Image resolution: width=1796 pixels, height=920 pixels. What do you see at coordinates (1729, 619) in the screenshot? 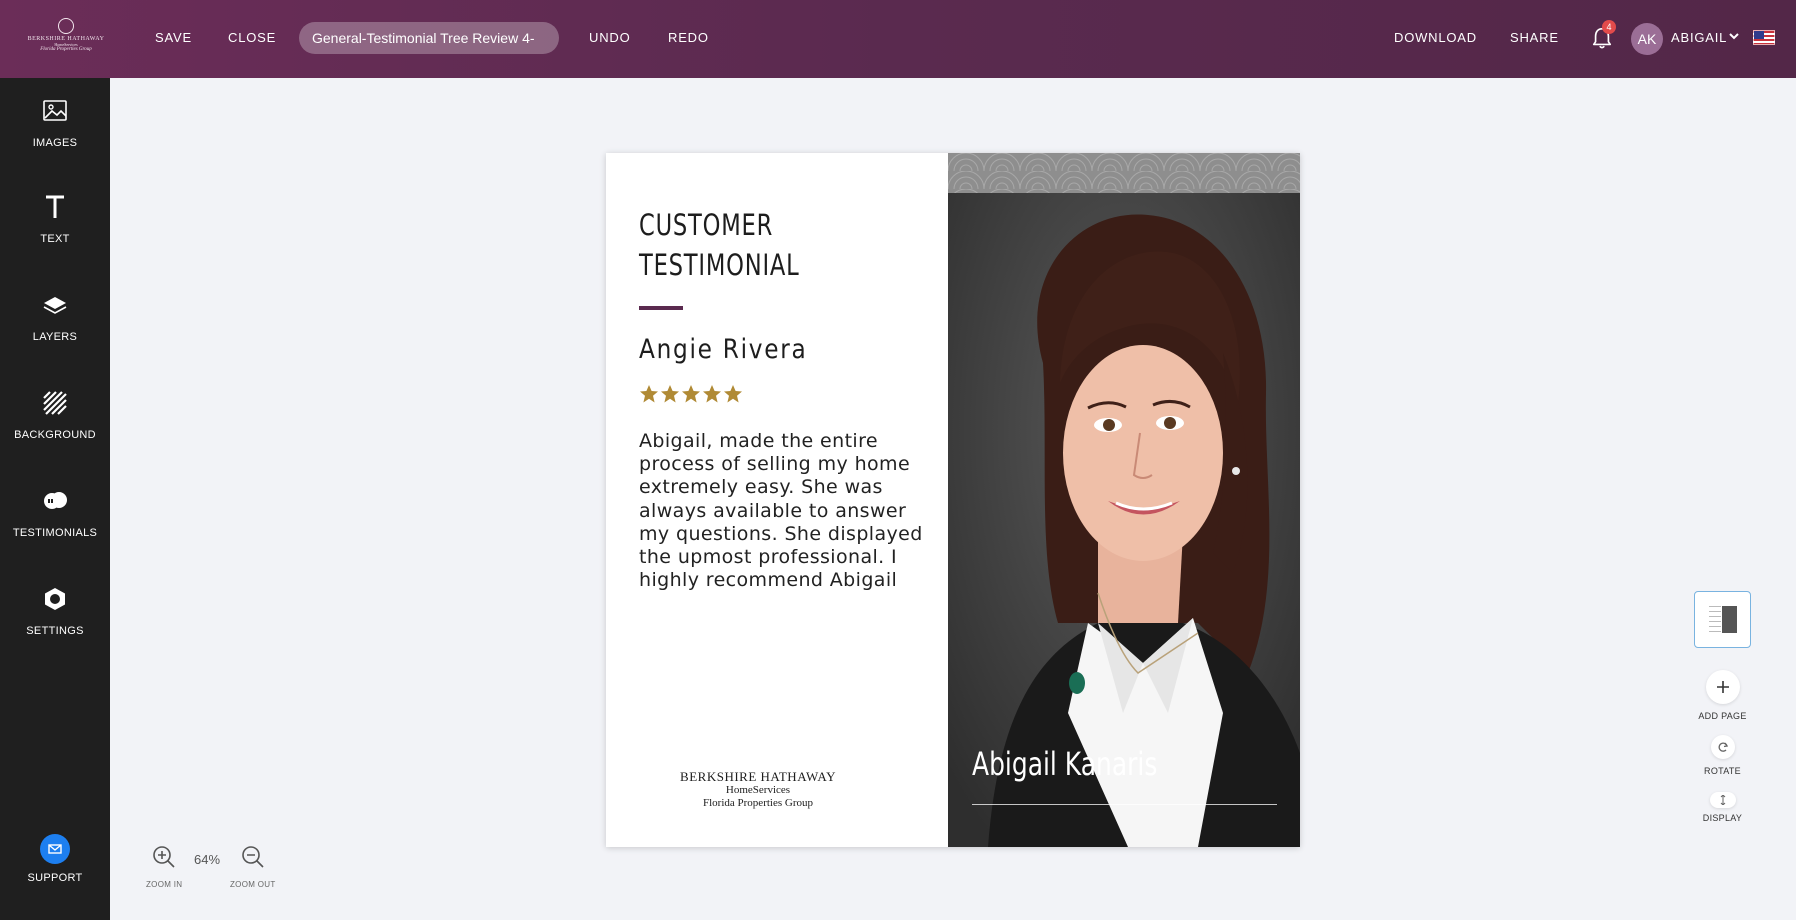
I see `thumbnail-photo-preview` at bounding box center [1729, 619].